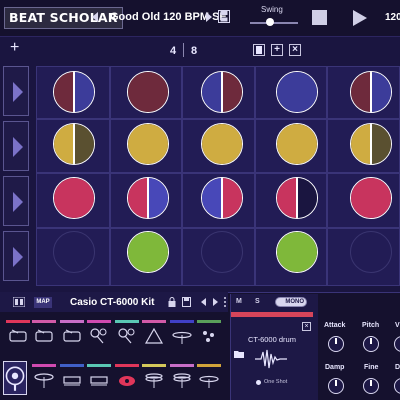 This screenshot has height=400, width=400. What do you see at coordinates (371, 386) in the screenshot?
I see `fine-knob` at bounding box center [371, 386].